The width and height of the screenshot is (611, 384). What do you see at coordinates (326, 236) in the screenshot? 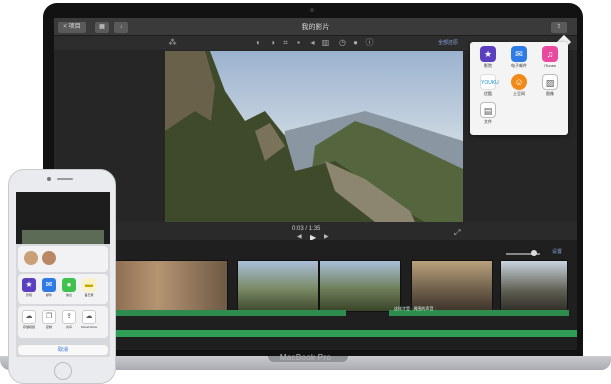
I see `skip-forward-icon: ▶` at bounding box center [326, 236].